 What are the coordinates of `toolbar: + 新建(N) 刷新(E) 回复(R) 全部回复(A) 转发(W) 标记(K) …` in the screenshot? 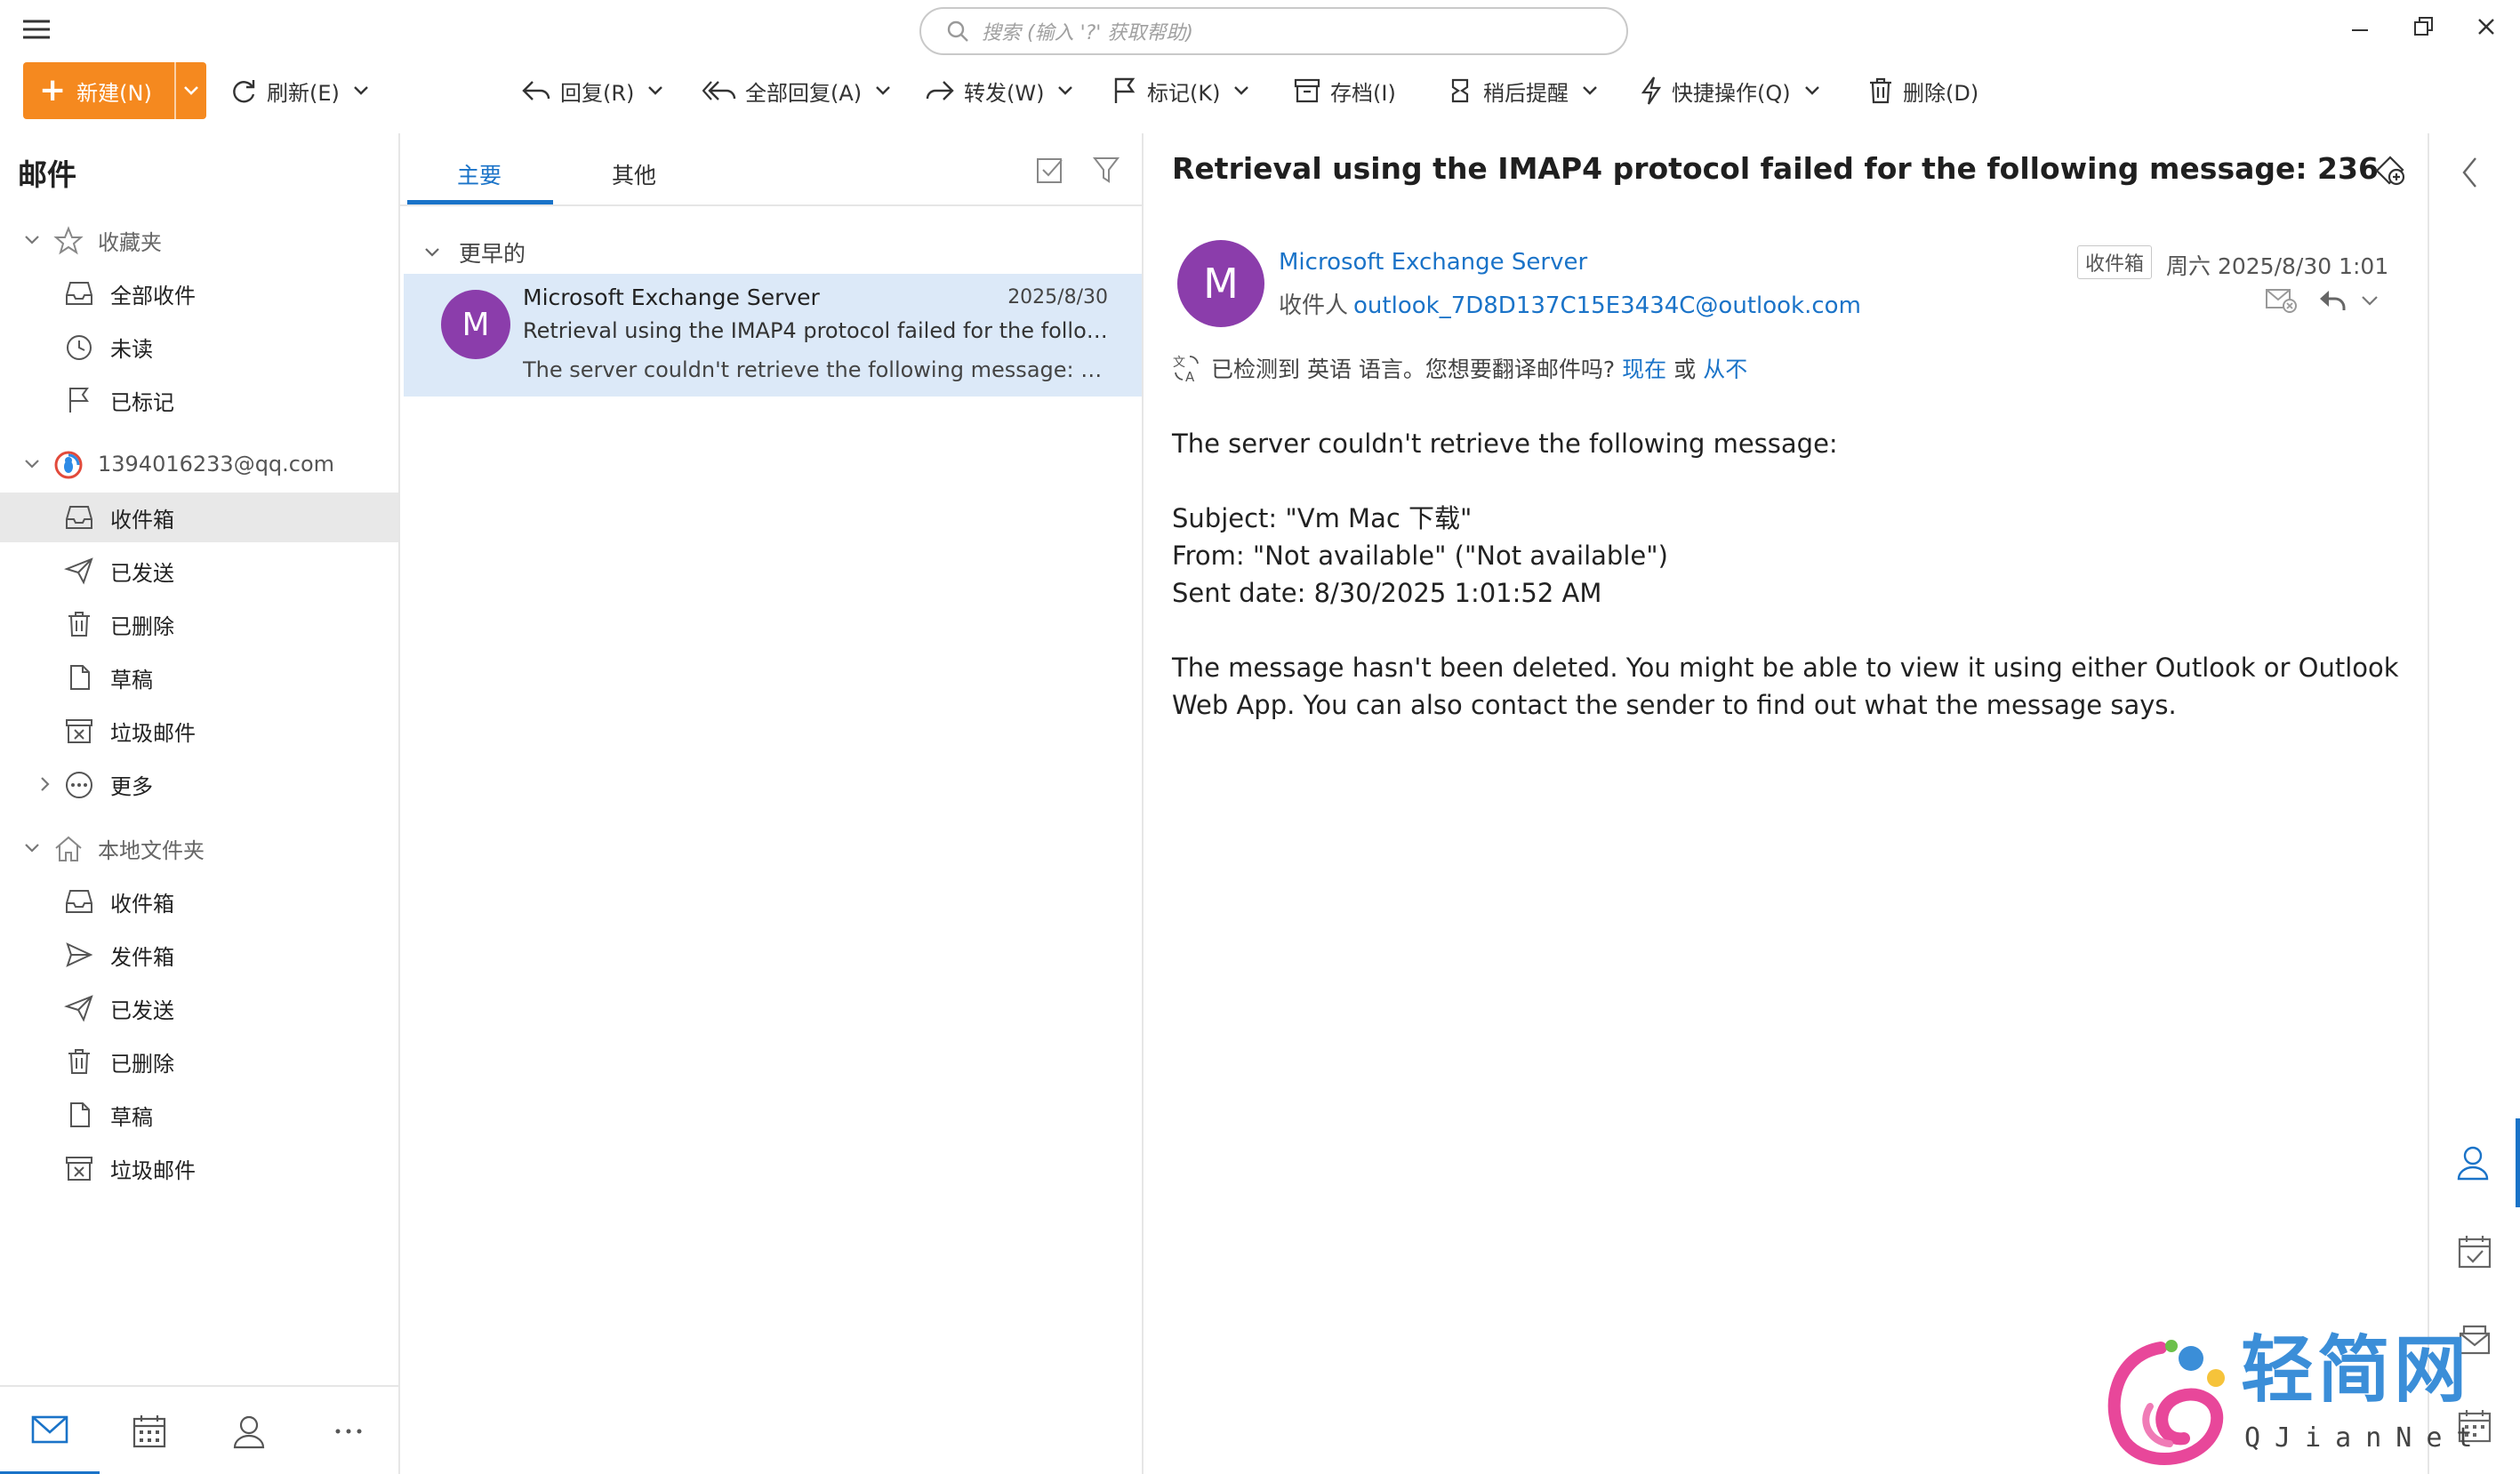 It's located at (1260, 96).